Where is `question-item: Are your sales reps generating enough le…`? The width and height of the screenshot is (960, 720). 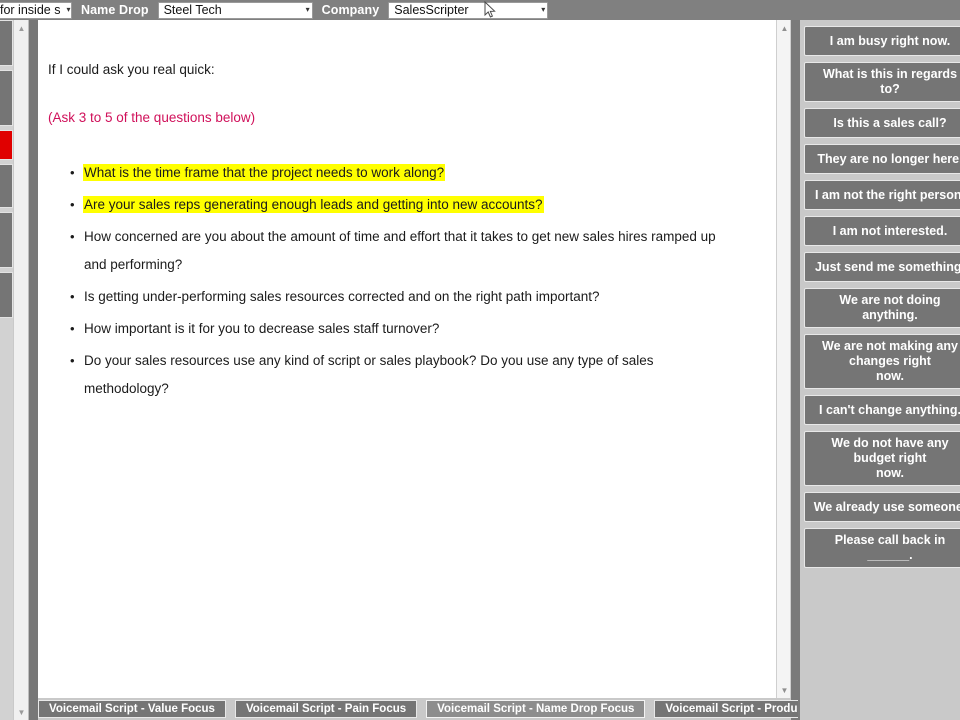 question-item: Are your sales reps generating enough le… is located at coordinates (408, 205).